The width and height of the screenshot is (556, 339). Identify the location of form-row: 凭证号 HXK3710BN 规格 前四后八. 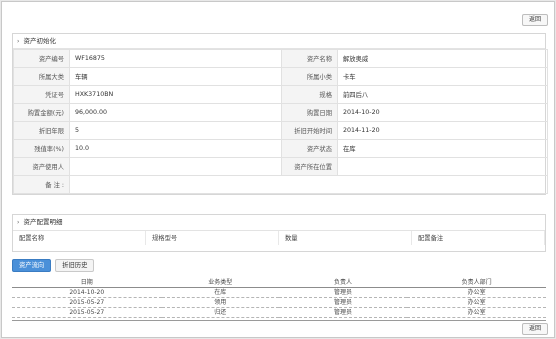
(280, 94).